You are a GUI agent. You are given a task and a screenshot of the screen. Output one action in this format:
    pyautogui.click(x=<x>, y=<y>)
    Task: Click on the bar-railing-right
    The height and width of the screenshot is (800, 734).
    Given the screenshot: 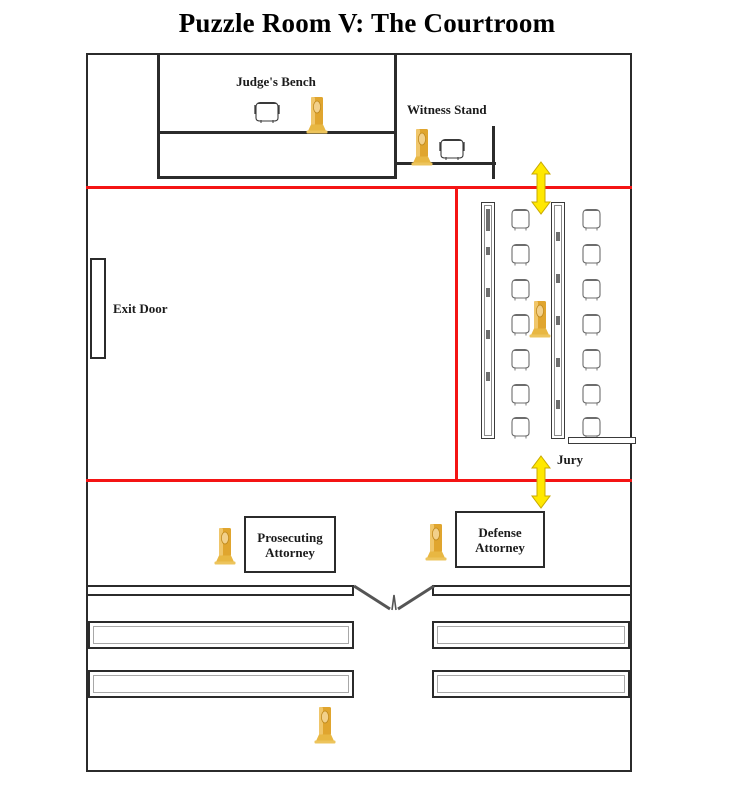 What is the action you would take?
    pyautogui.click(x=532, y=590)
    